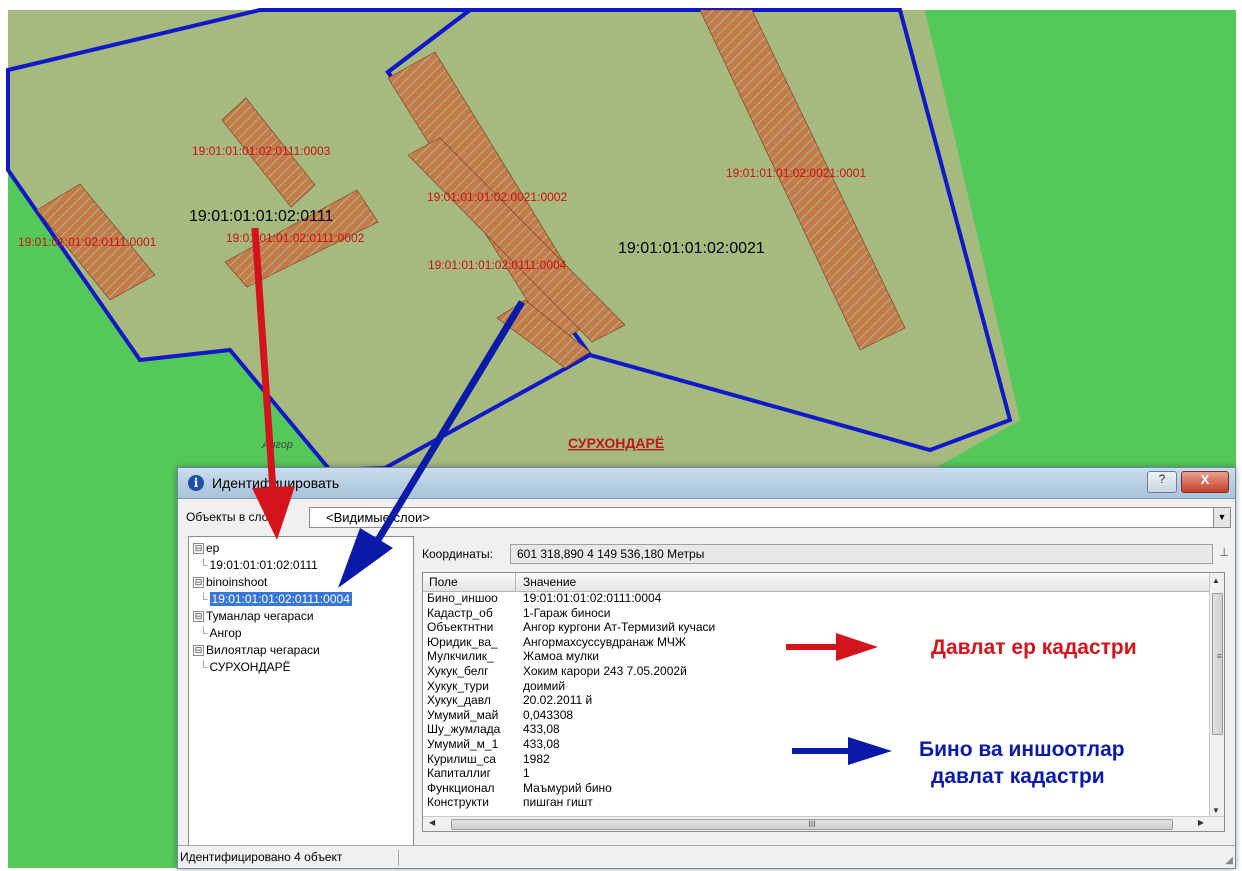 Image resolution: width=1242 pixels, height=871 pixels. Describe the element at coordinates (706, 483) in the screenshot. I see `title-bar: i Идентифицировать ? X` at that location.